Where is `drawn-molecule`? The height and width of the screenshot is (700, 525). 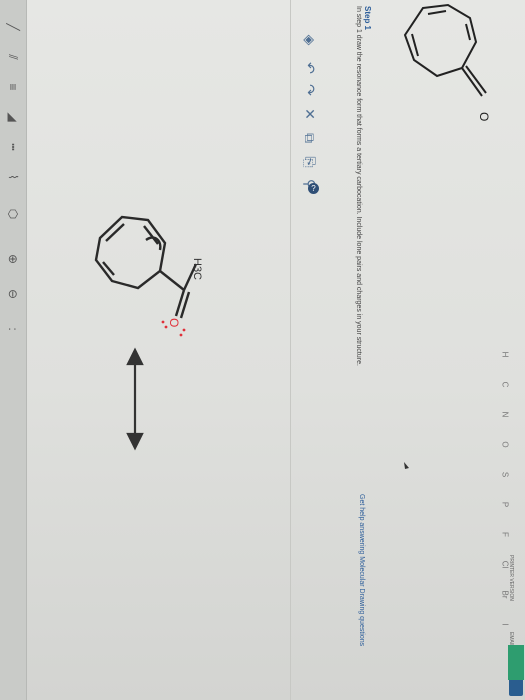 drawn-molecule is located at coordinates (146, 267).